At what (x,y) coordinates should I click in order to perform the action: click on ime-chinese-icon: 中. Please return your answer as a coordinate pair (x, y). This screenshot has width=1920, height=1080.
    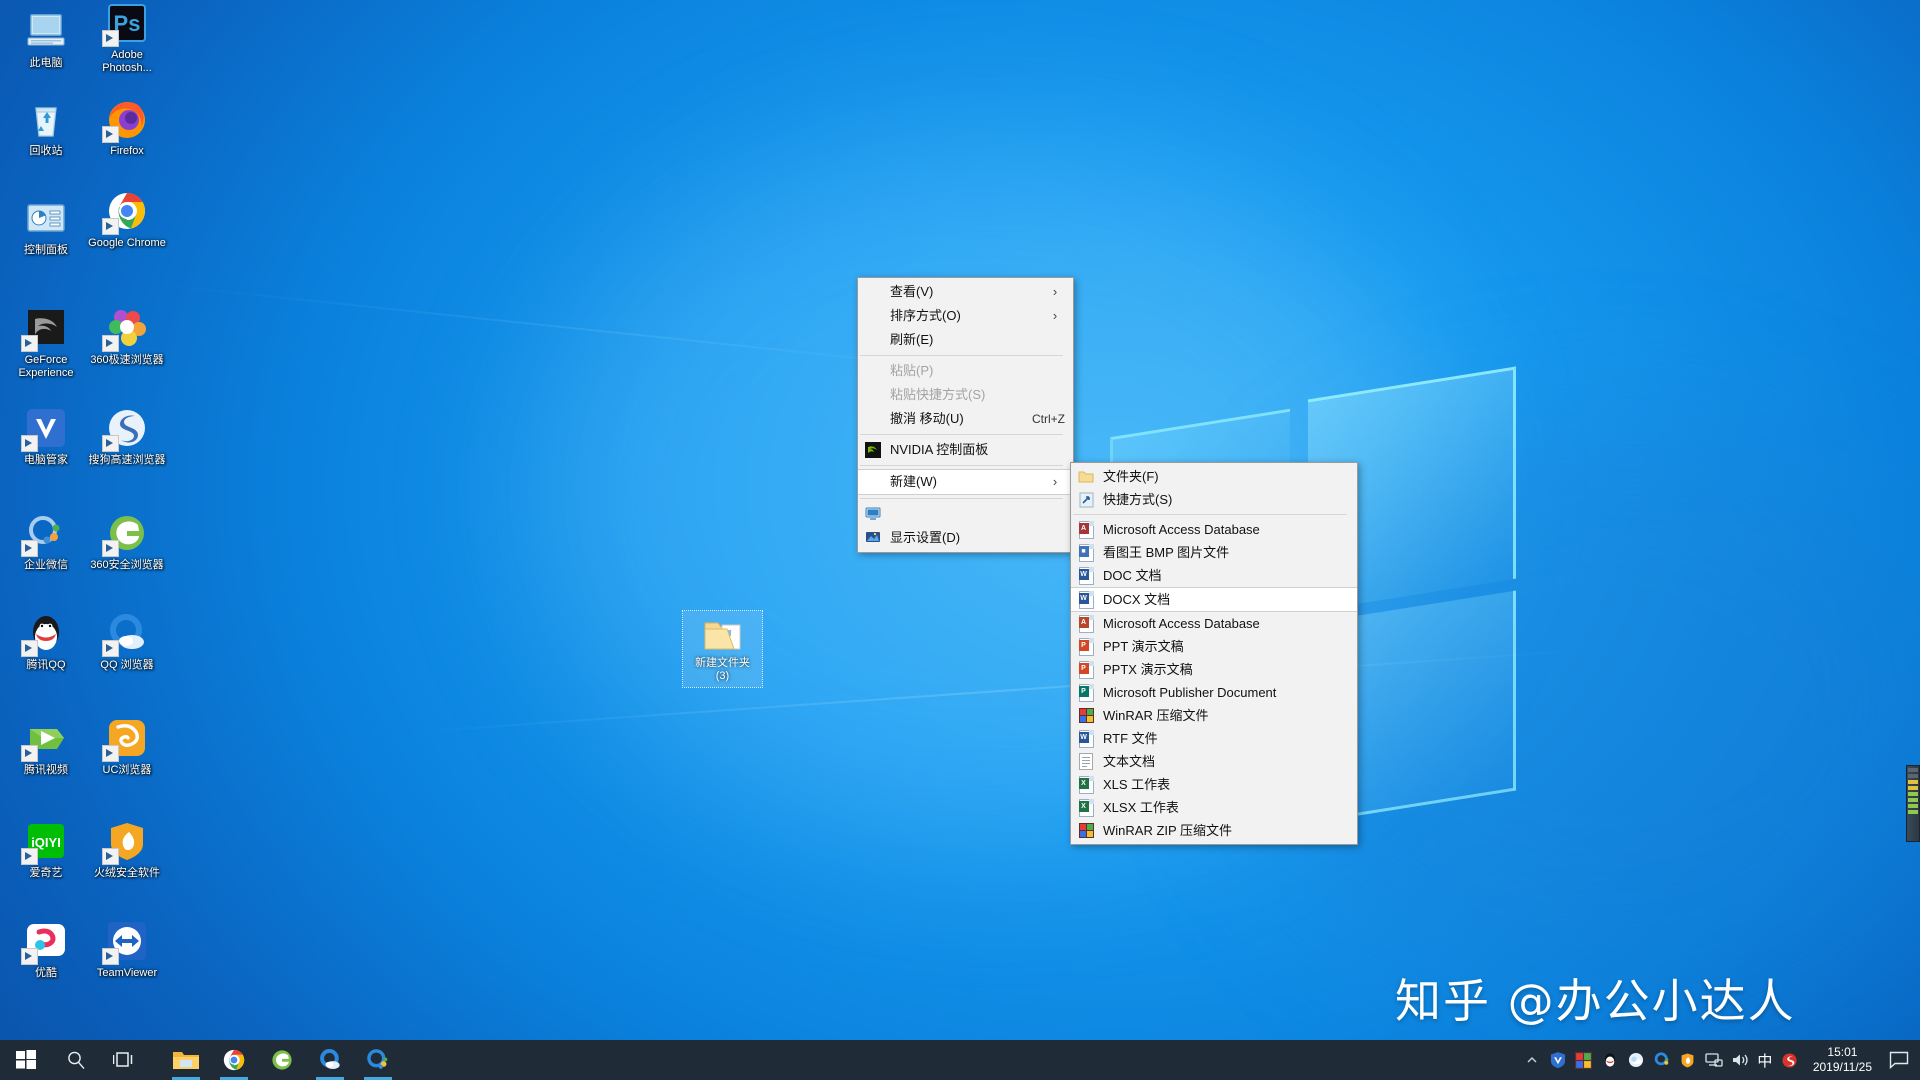
    Looking at the image, I should click on (1765, 1060).